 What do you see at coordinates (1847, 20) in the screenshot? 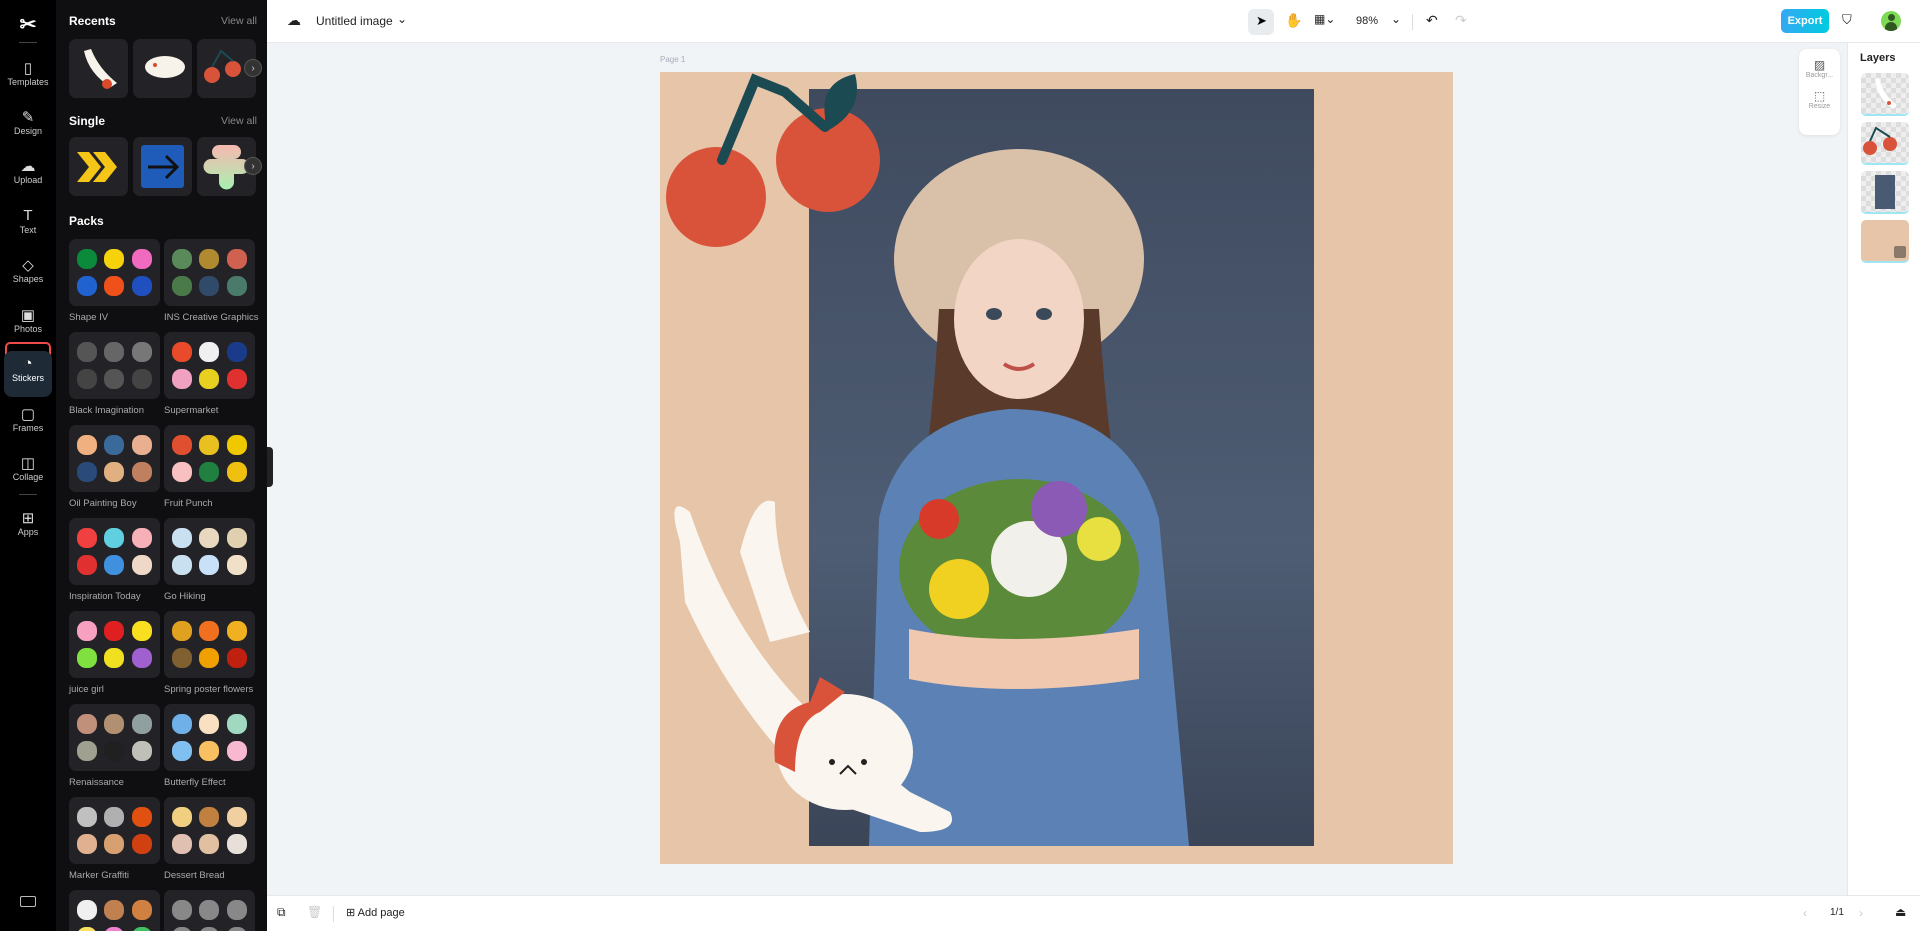
I see `shield-check-icon: ⛉` at bounding box center [1847, 20].